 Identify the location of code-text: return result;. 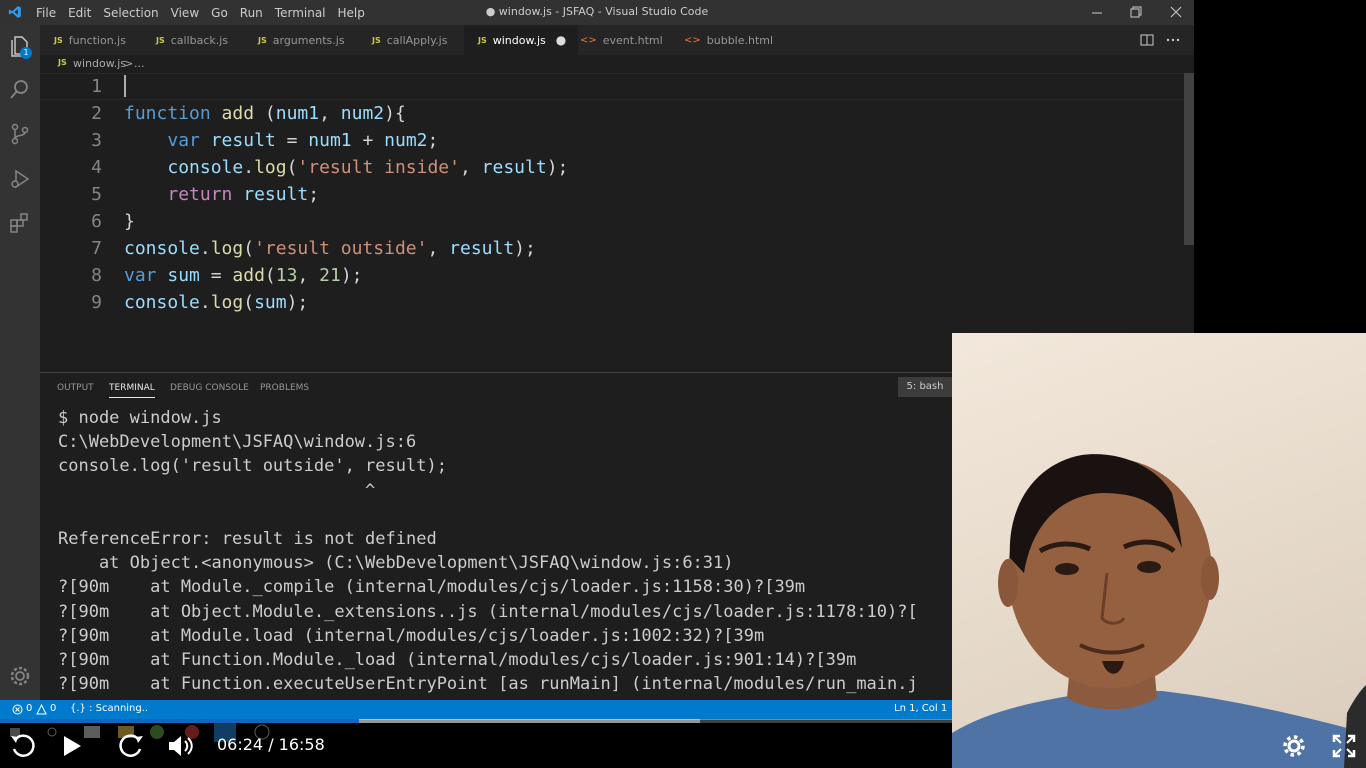
(243, 194).